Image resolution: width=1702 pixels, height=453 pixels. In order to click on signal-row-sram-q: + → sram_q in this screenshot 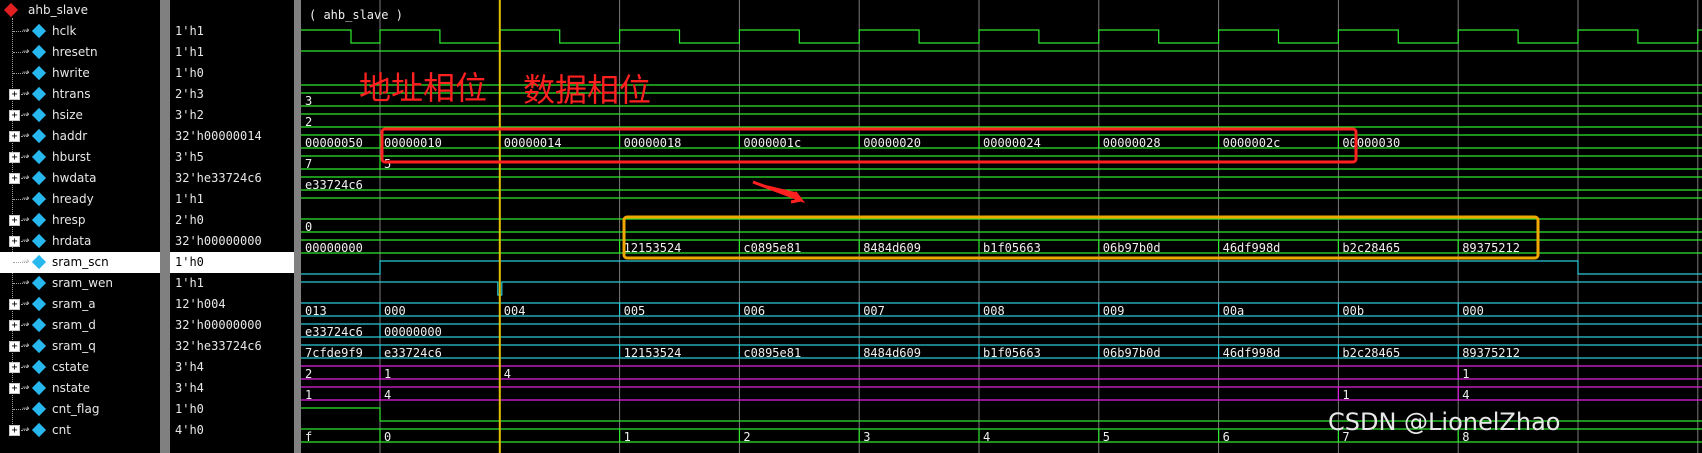, I will do `click(85, 346)`.